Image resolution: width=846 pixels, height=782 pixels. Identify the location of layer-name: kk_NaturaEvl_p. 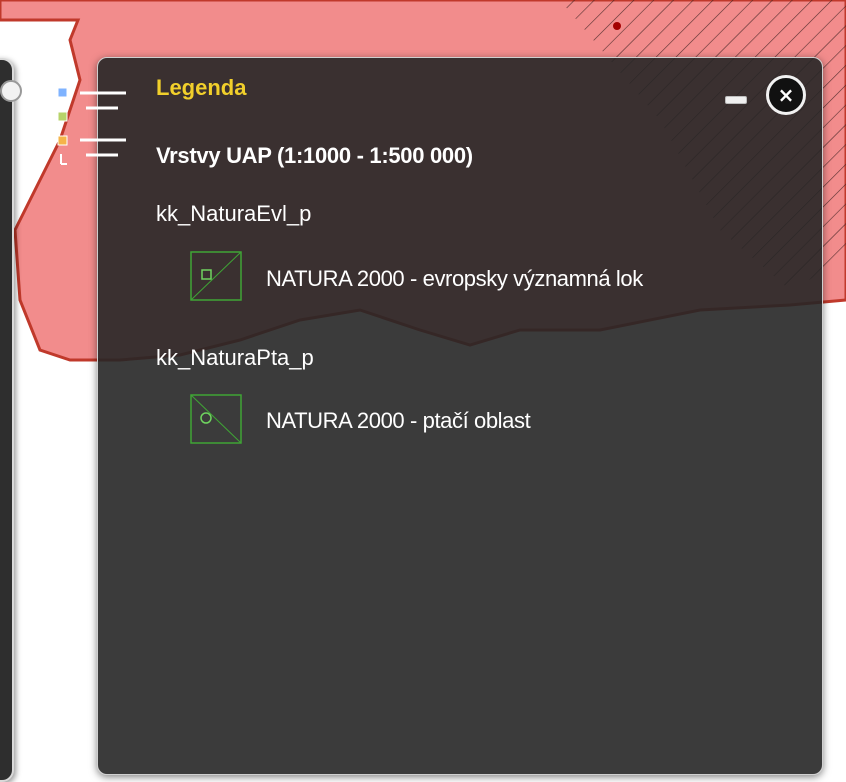
(234, 213).